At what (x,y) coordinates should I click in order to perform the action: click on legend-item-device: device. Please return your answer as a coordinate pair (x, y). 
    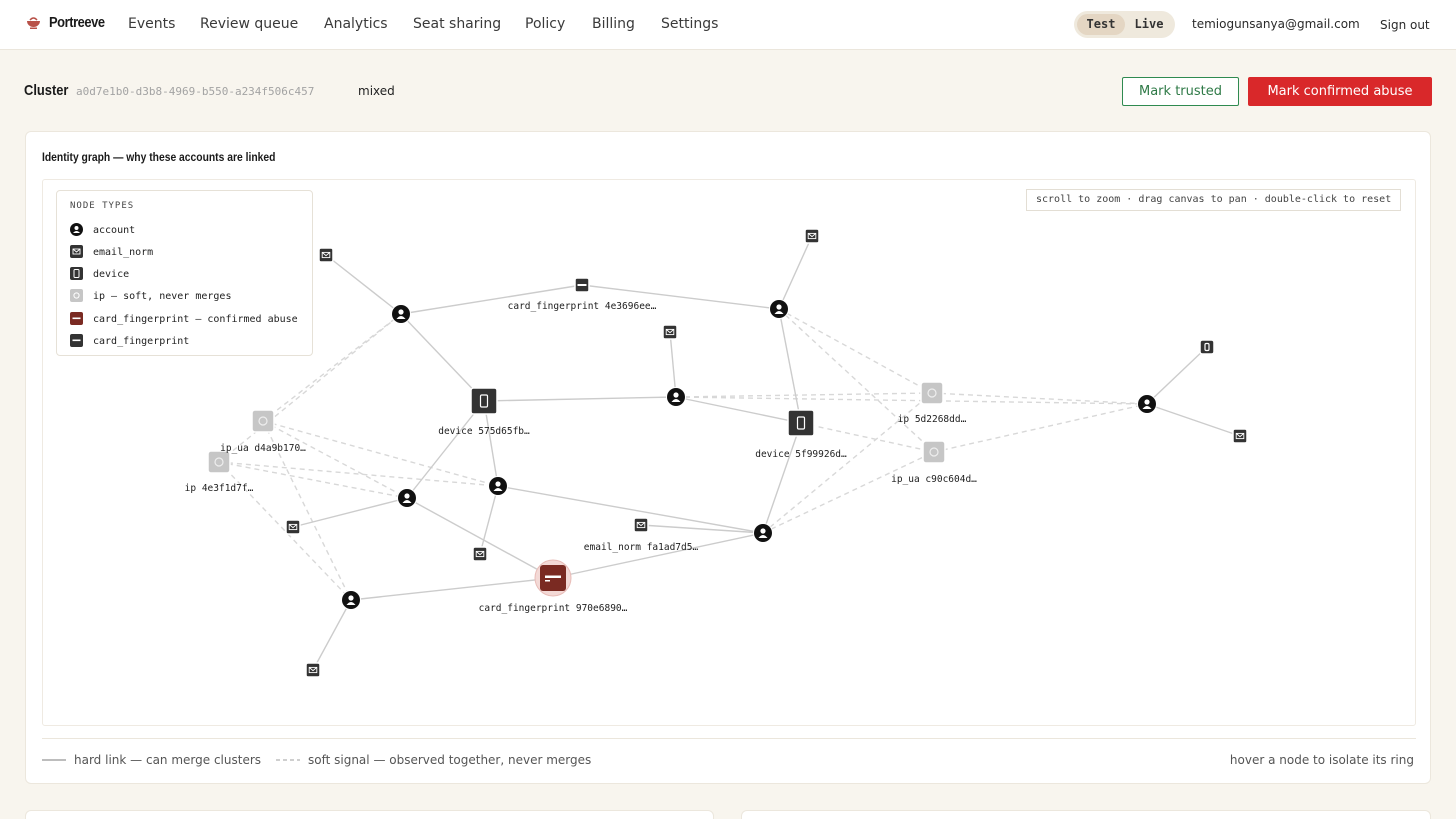
    Looking at the image, I should click on (99, 274).